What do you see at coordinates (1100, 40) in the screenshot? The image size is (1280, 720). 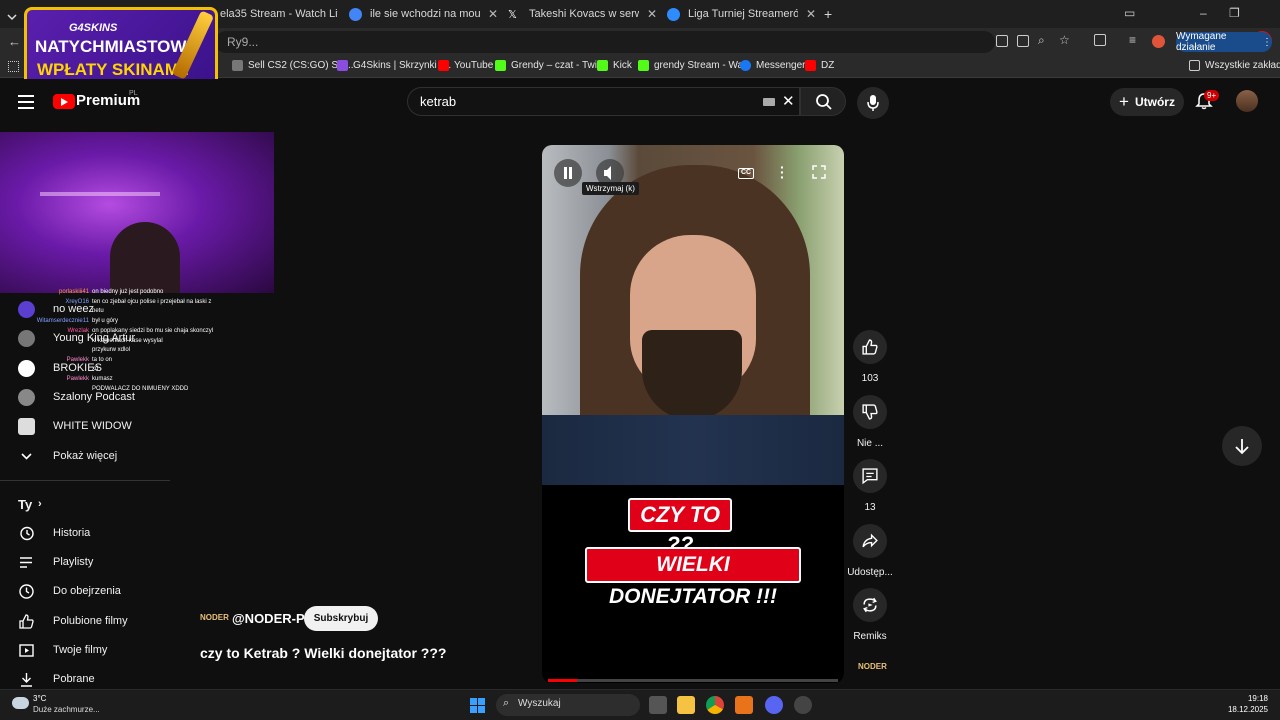 I see `extensions-icon` at bounding box center [1100, 40].